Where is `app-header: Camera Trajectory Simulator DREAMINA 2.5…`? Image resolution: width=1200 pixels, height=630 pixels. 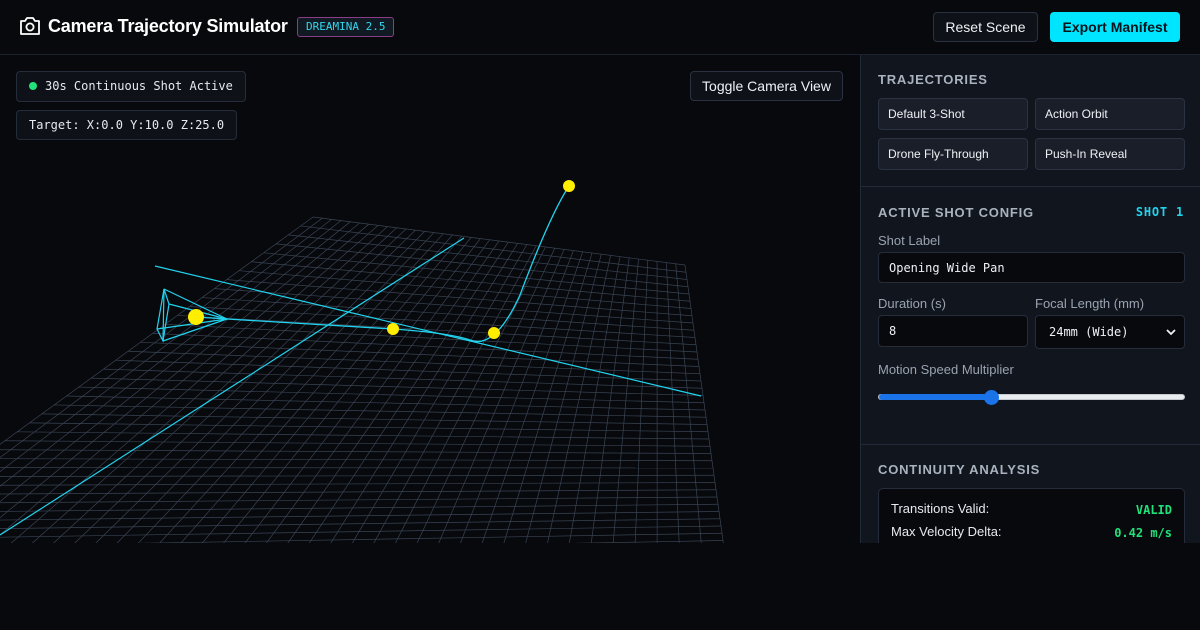 app-header: Camera Trajectory Simulator DREAMINA 2.5… is located at coordinates (600, 27).